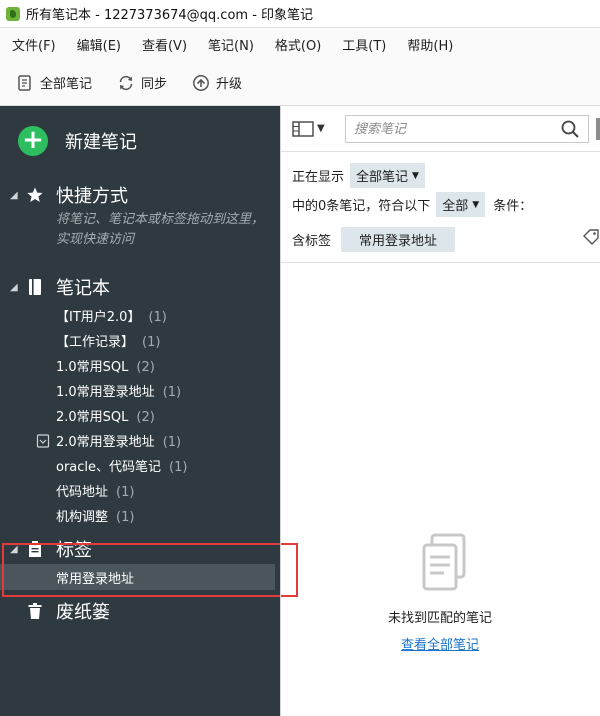 The image size is (600, 716). What do you see at coordinates (98, 317) in the screenshot?
I see `notebook-name: 【IT用户2.0】` at bounding box center [98, 317].